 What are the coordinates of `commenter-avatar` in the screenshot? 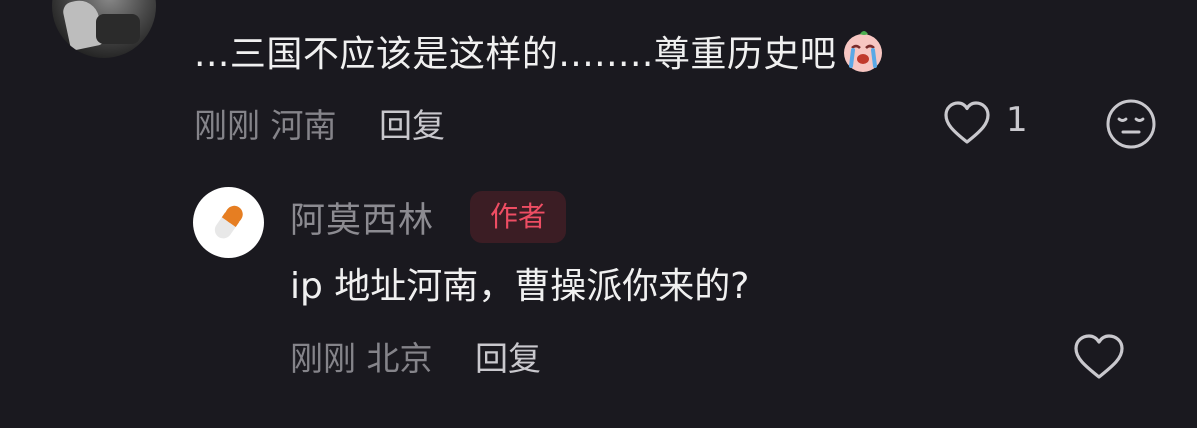 It's located at (104, 29).